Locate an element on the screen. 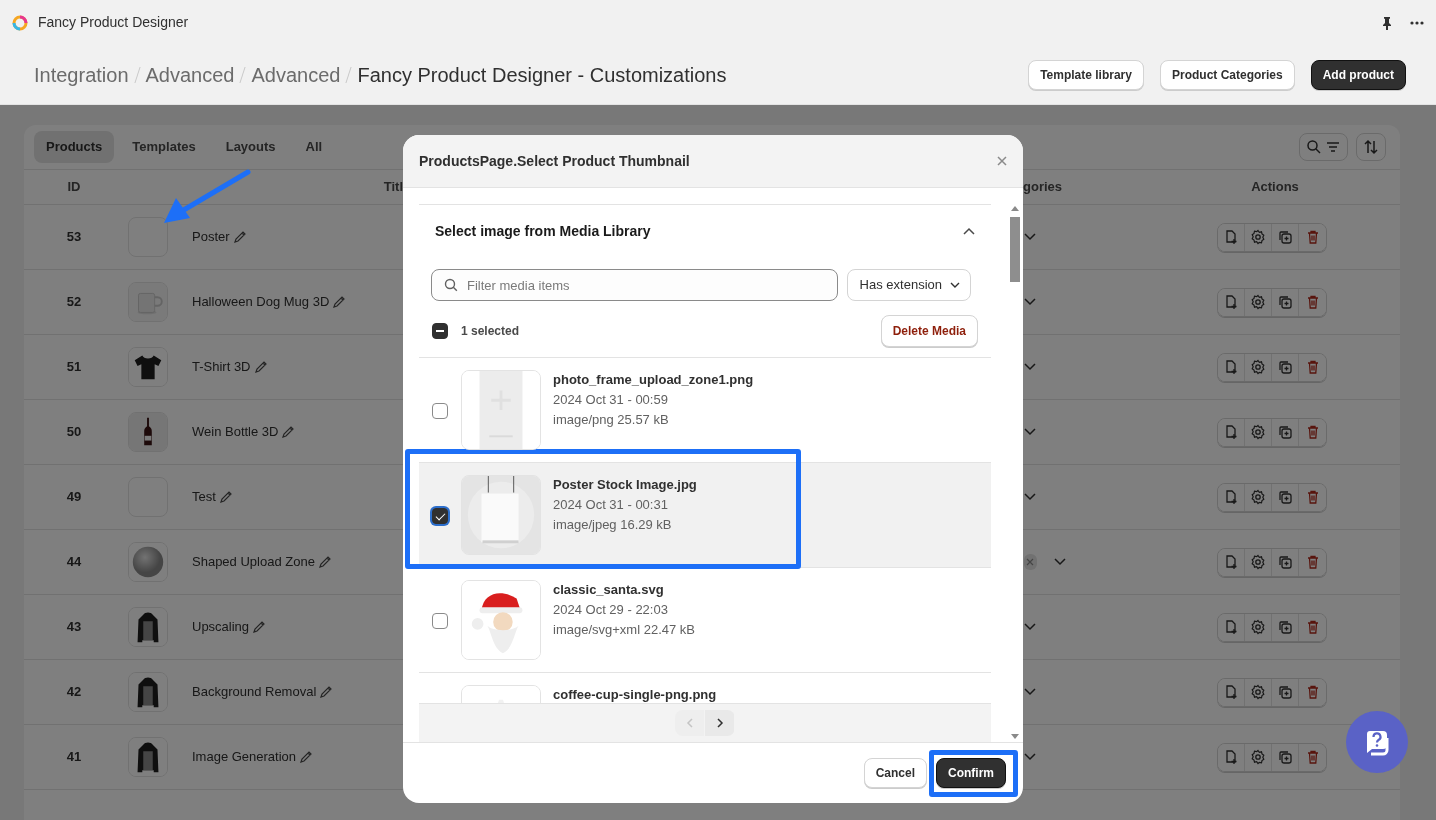  file-name: coffee-cup-single-png.png is located at coordinates (635, 694).